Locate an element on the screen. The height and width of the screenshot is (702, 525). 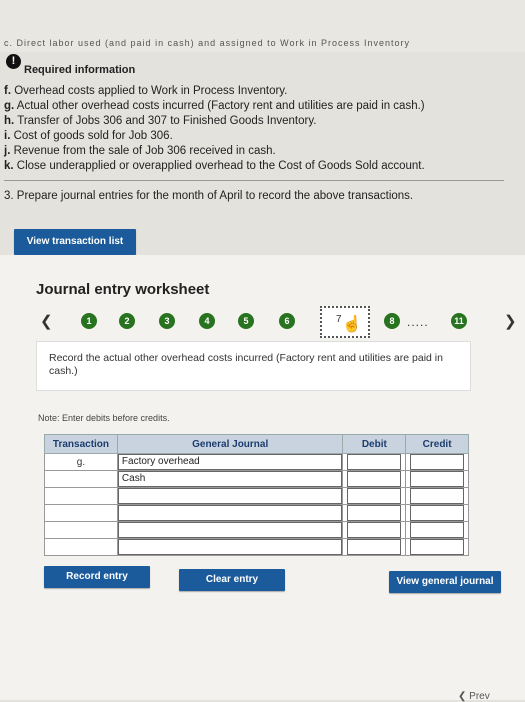
step-1: 1 is located at coordinates (89, 321).